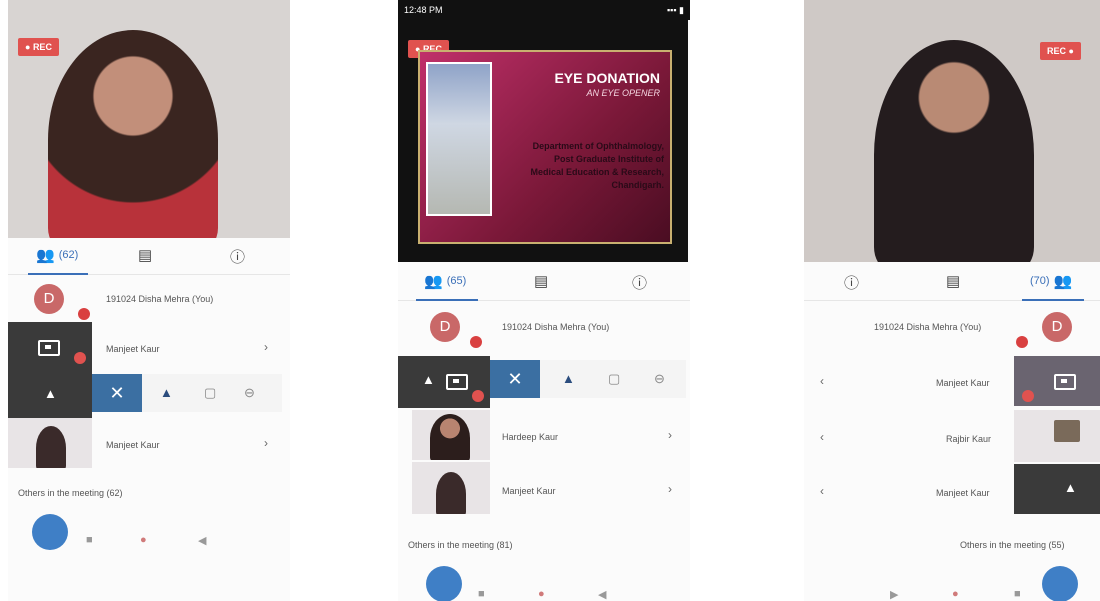 This screenshot has height=601, width=1100. I want to click on status-icons: ▪▪▪ ▮, so click(675, 10).